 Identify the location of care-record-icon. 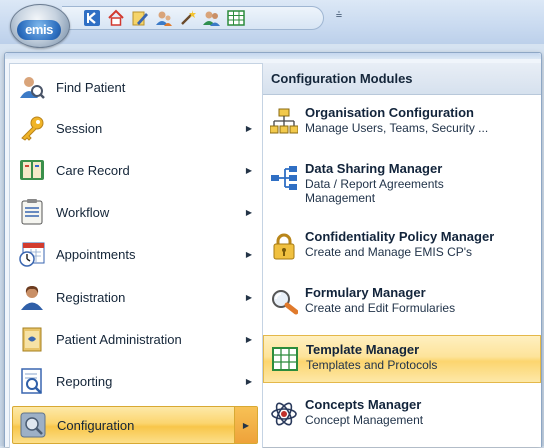
(32, 170).